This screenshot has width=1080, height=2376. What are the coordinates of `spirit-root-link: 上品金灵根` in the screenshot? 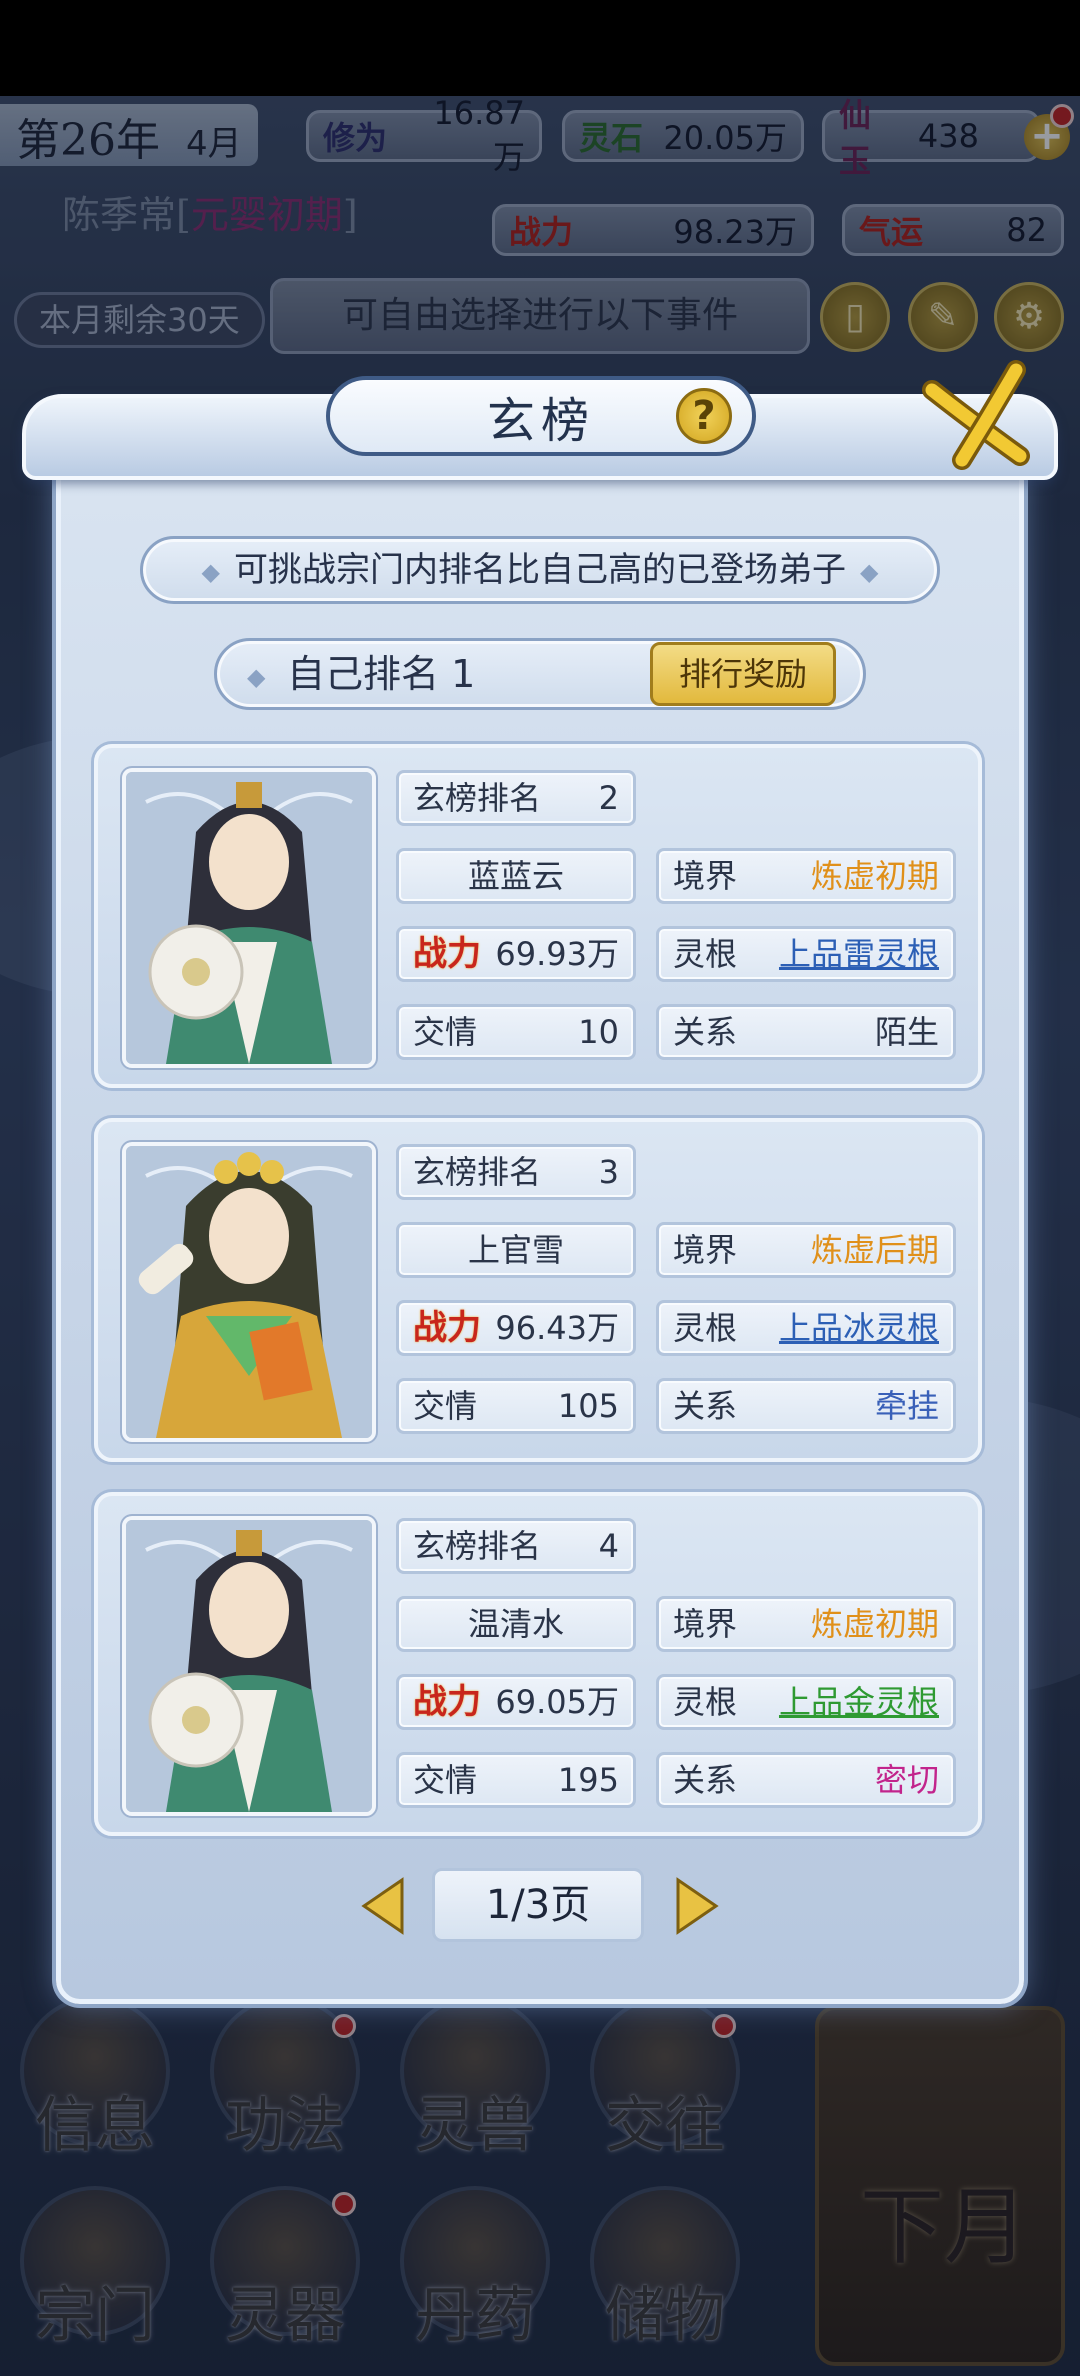 It's located at (859, 1702).